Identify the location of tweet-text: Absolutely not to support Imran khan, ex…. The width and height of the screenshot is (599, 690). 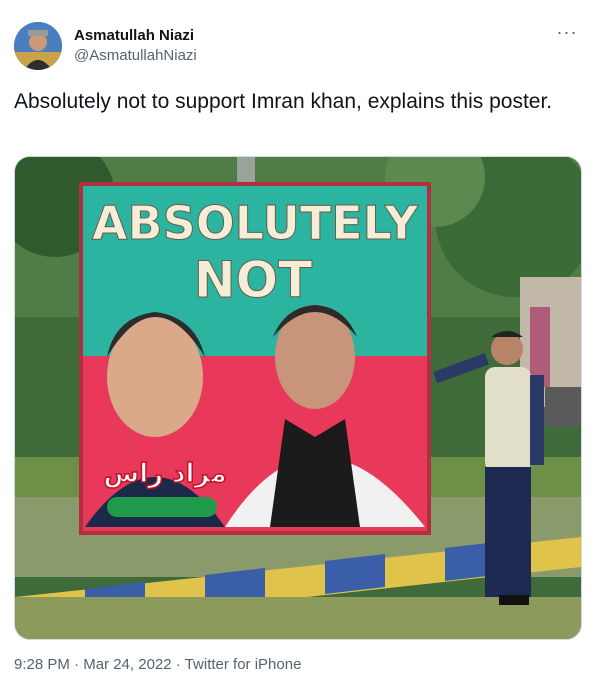
(283, 101).